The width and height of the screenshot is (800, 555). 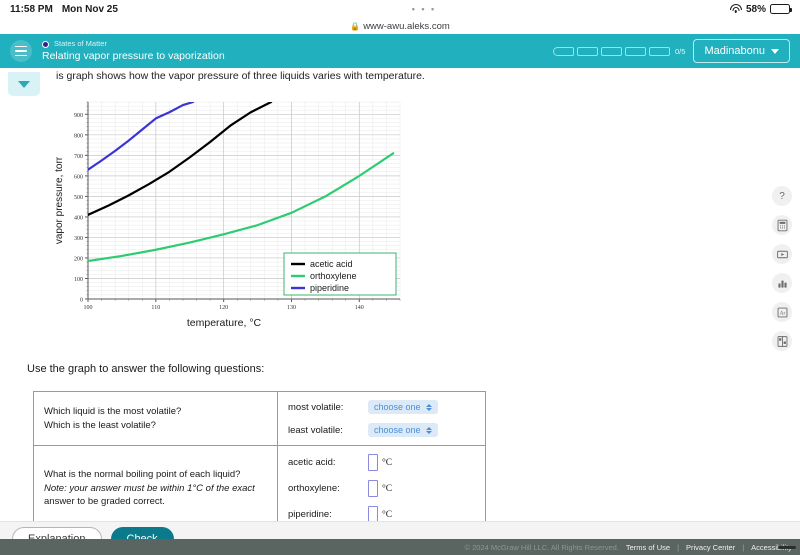 I want to click on svg-text: 200, so click(x=78, y=260).